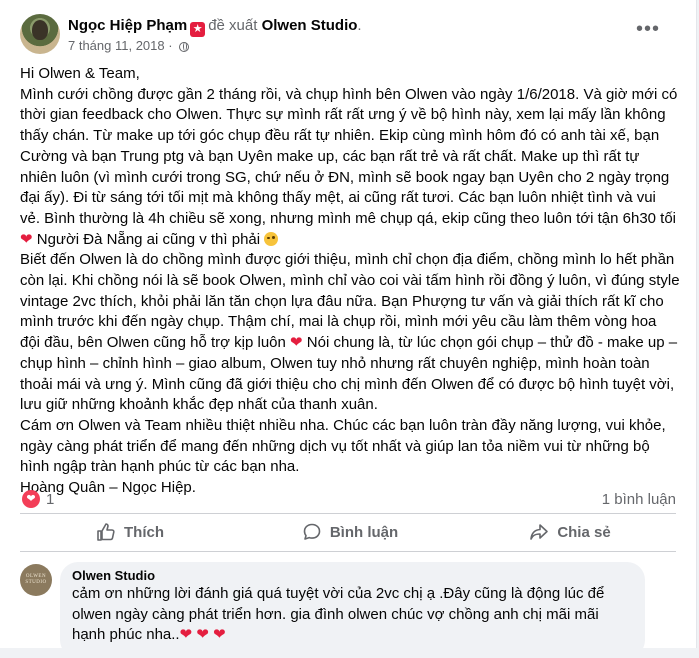 Image resolution: width=699 pixels, height=658 pixels. I want to click on comment-label: Bình luận, so click(364, 532).